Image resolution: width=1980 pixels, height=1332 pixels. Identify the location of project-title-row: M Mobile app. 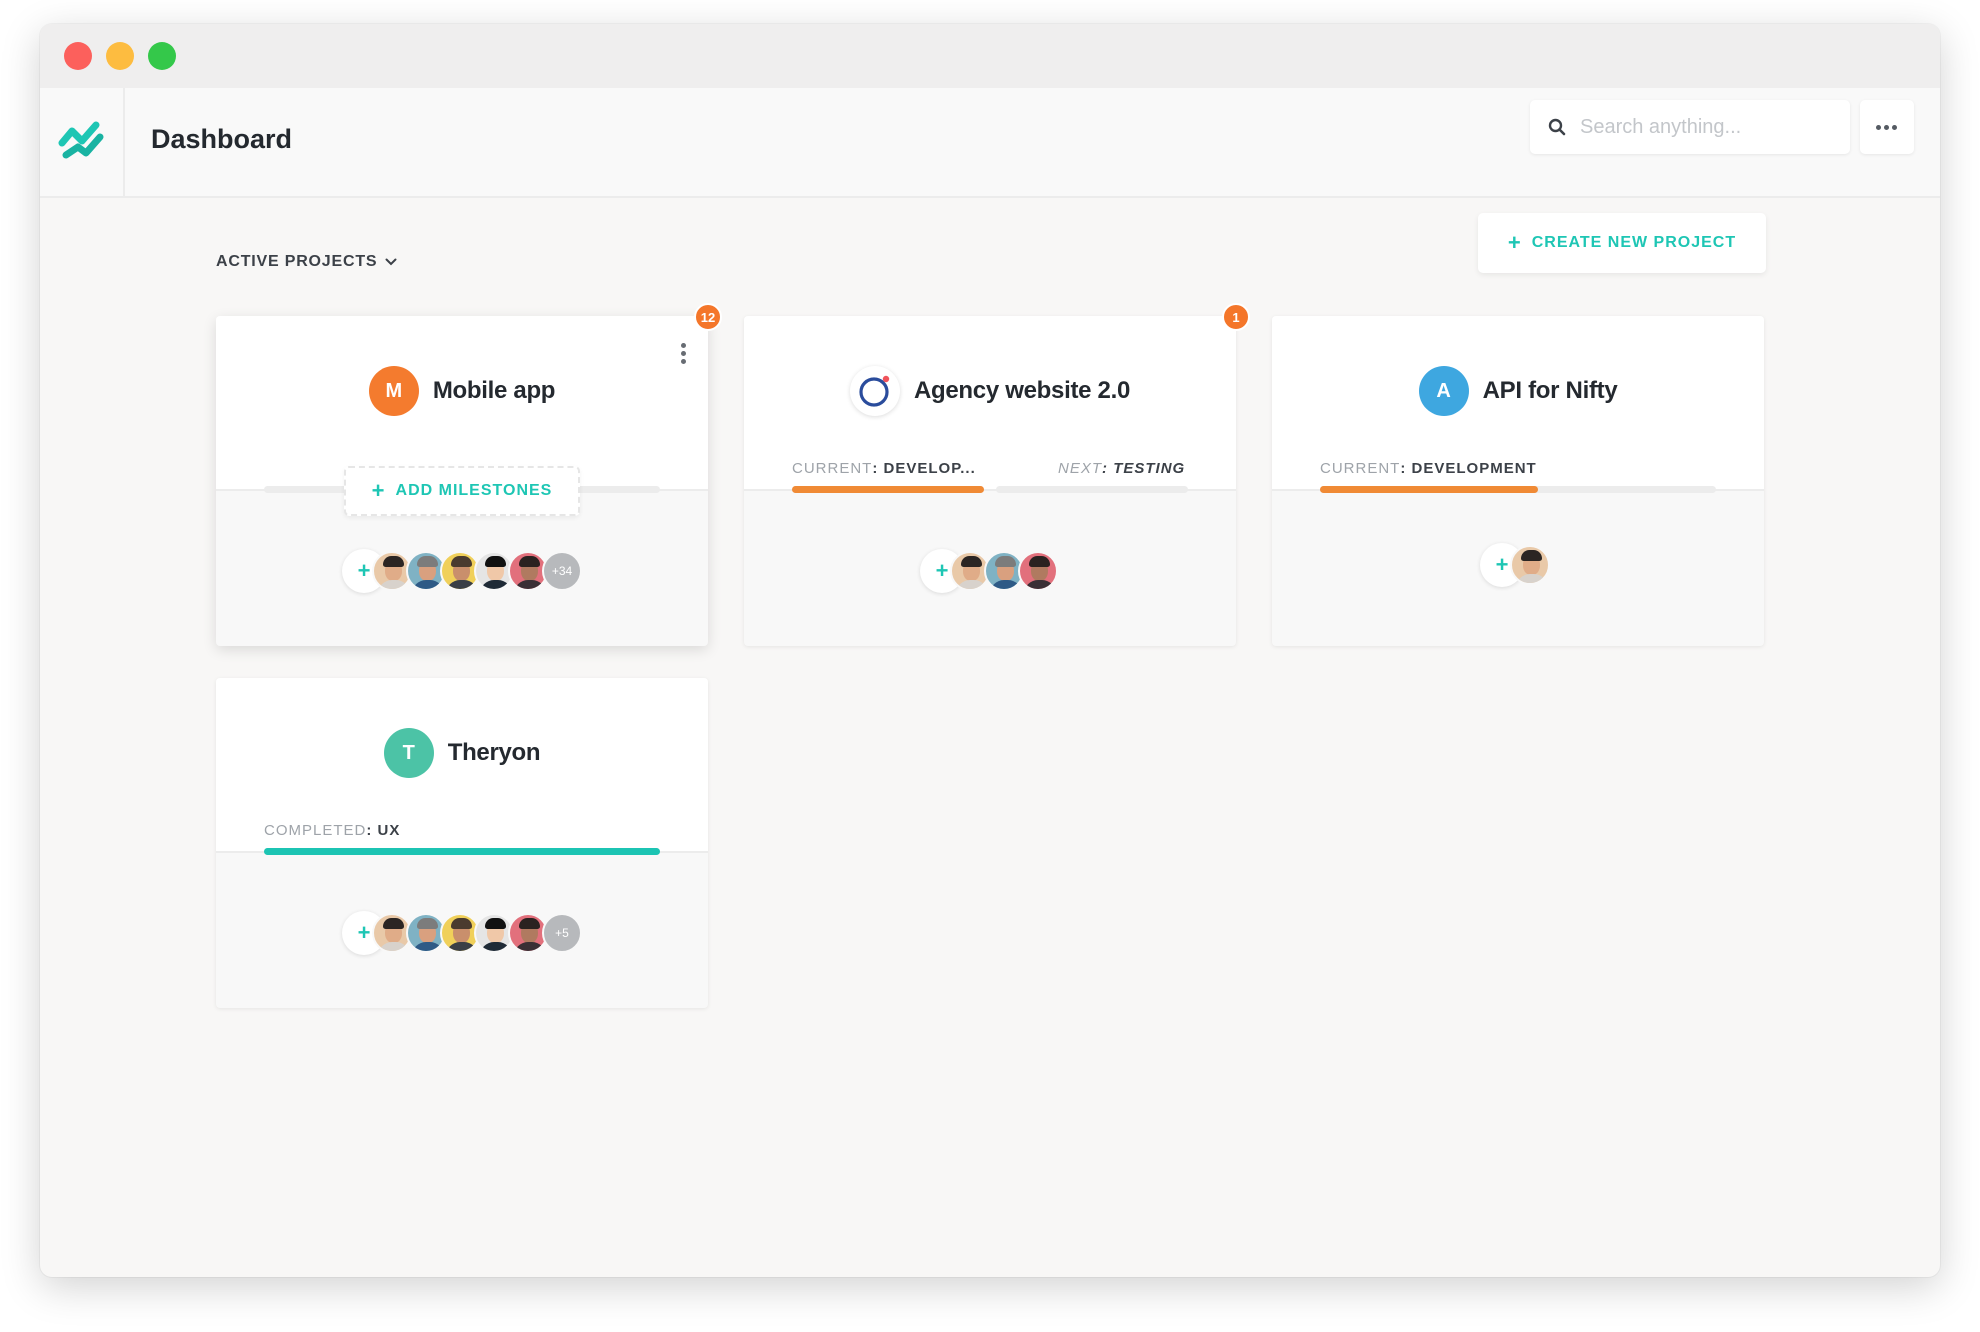
(462, 391).